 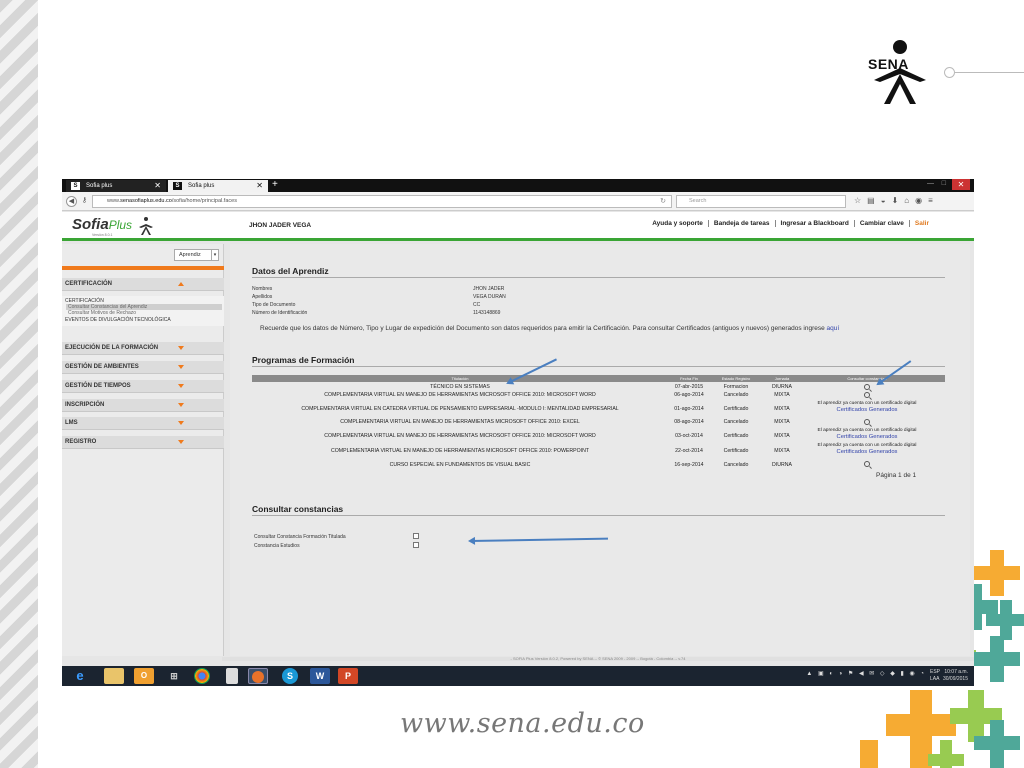 I want to click on outlook-icon: O, so click(x=144, y=676).